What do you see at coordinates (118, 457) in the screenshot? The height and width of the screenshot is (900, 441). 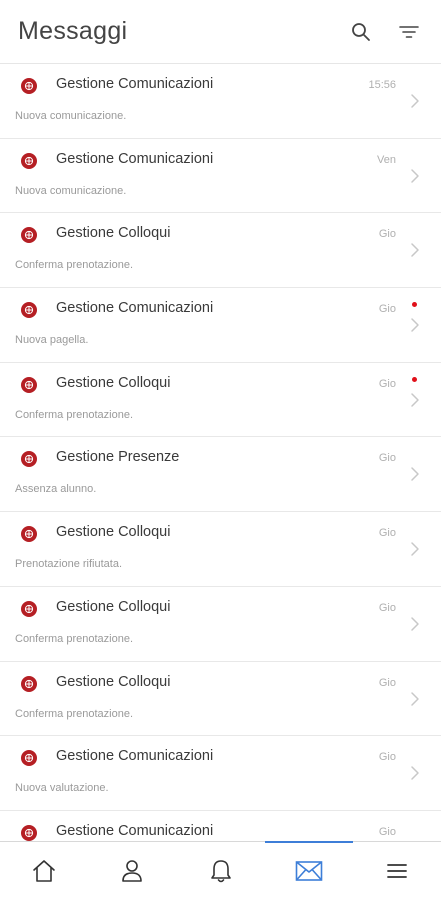 I see `message-sender: Gestione Presenze` at bounding box center [118, 457].